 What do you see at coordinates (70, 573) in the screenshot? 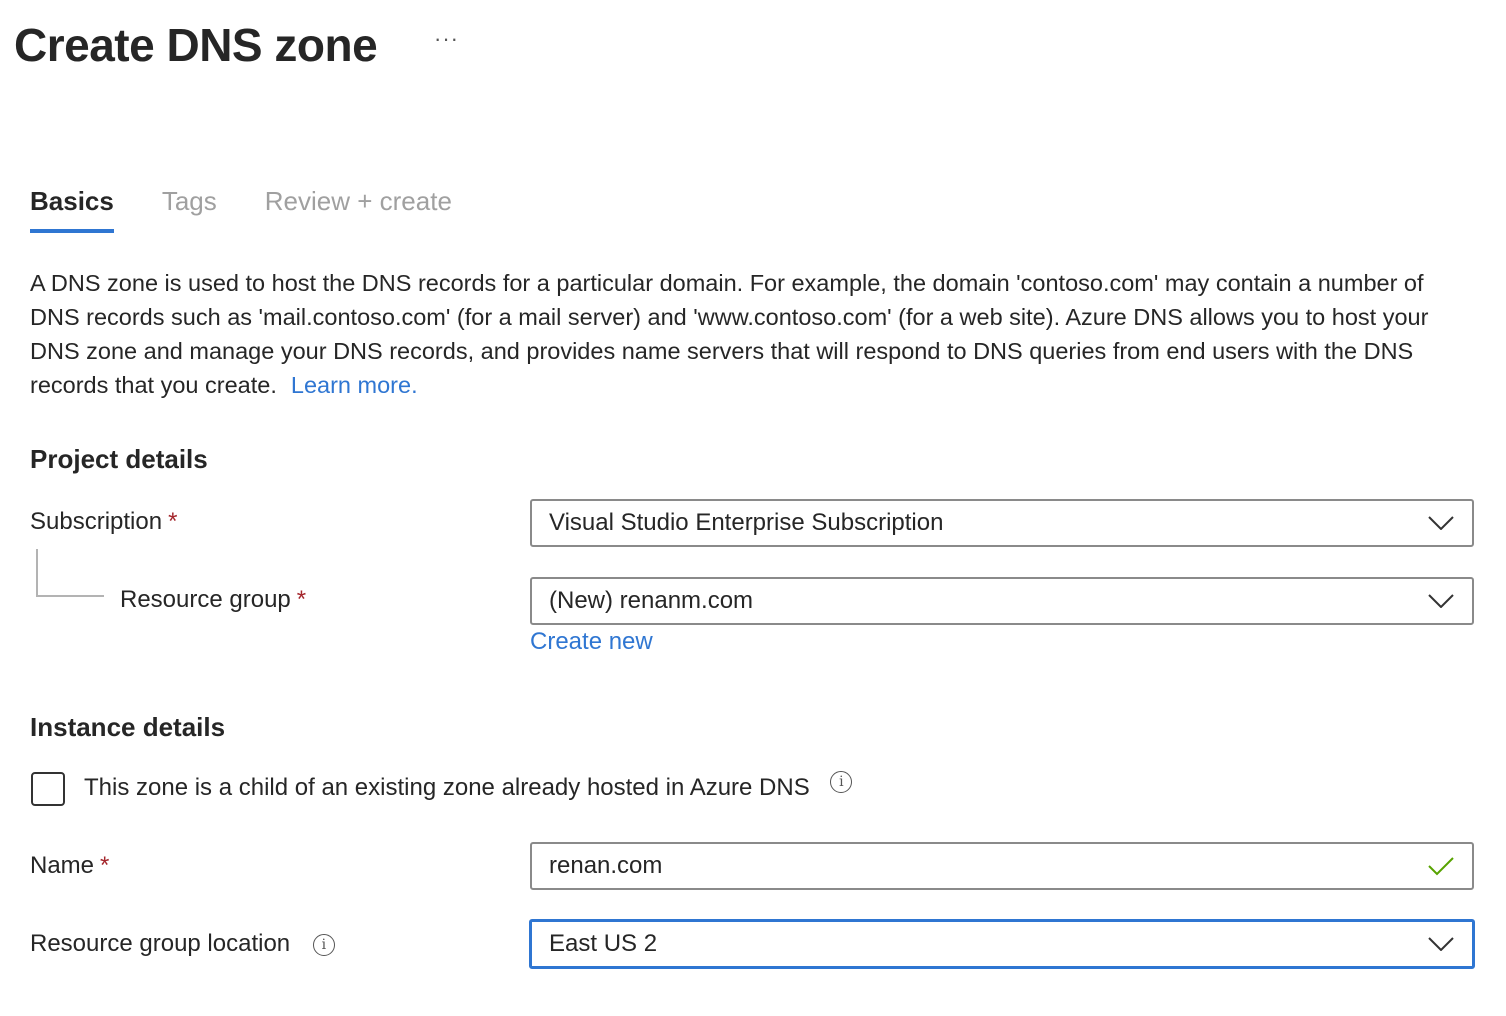
I see `tree-connector` at bounding box center [70, 573].